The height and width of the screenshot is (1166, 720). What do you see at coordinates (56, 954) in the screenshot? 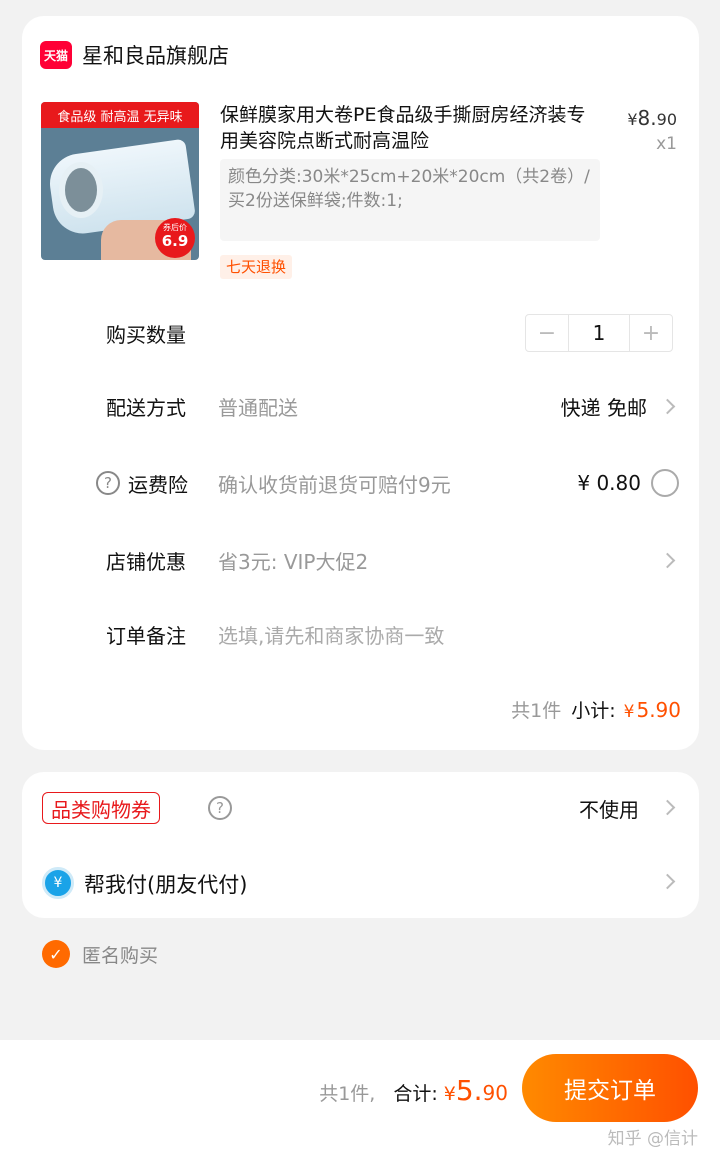
I see `check-icon: ✓` at bounding box center [56, 954].